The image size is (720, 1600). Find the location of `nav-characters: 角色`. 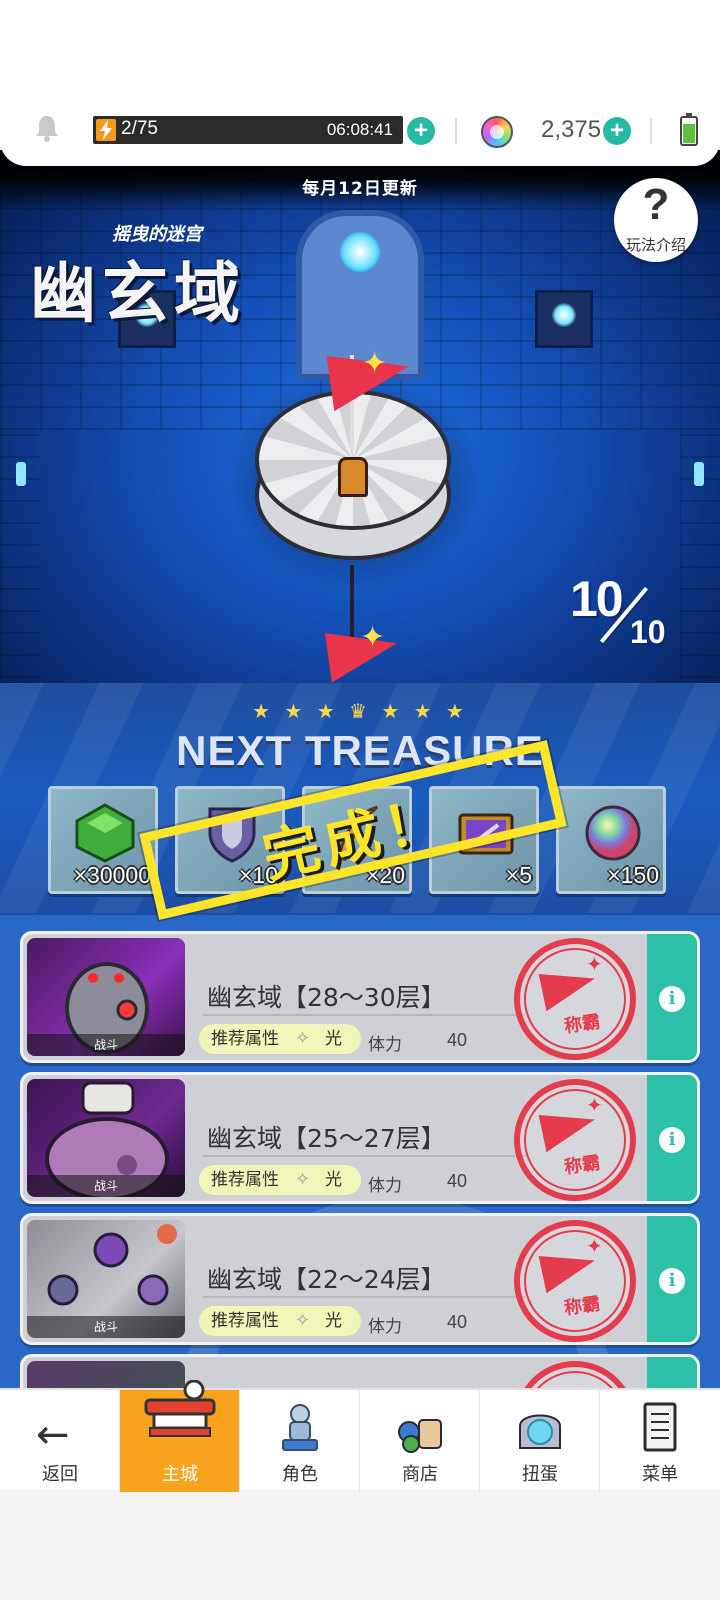

nav-characters: 角色 is located at coordinates (300, 1441).